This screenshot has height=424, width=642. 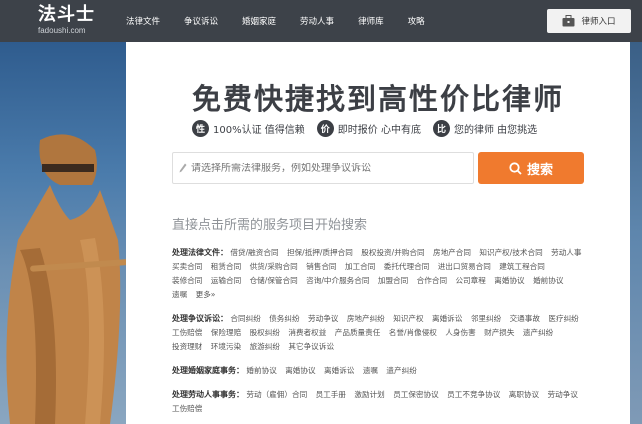 I want to click on search-button: 搜索, so click(x=531, y=168).